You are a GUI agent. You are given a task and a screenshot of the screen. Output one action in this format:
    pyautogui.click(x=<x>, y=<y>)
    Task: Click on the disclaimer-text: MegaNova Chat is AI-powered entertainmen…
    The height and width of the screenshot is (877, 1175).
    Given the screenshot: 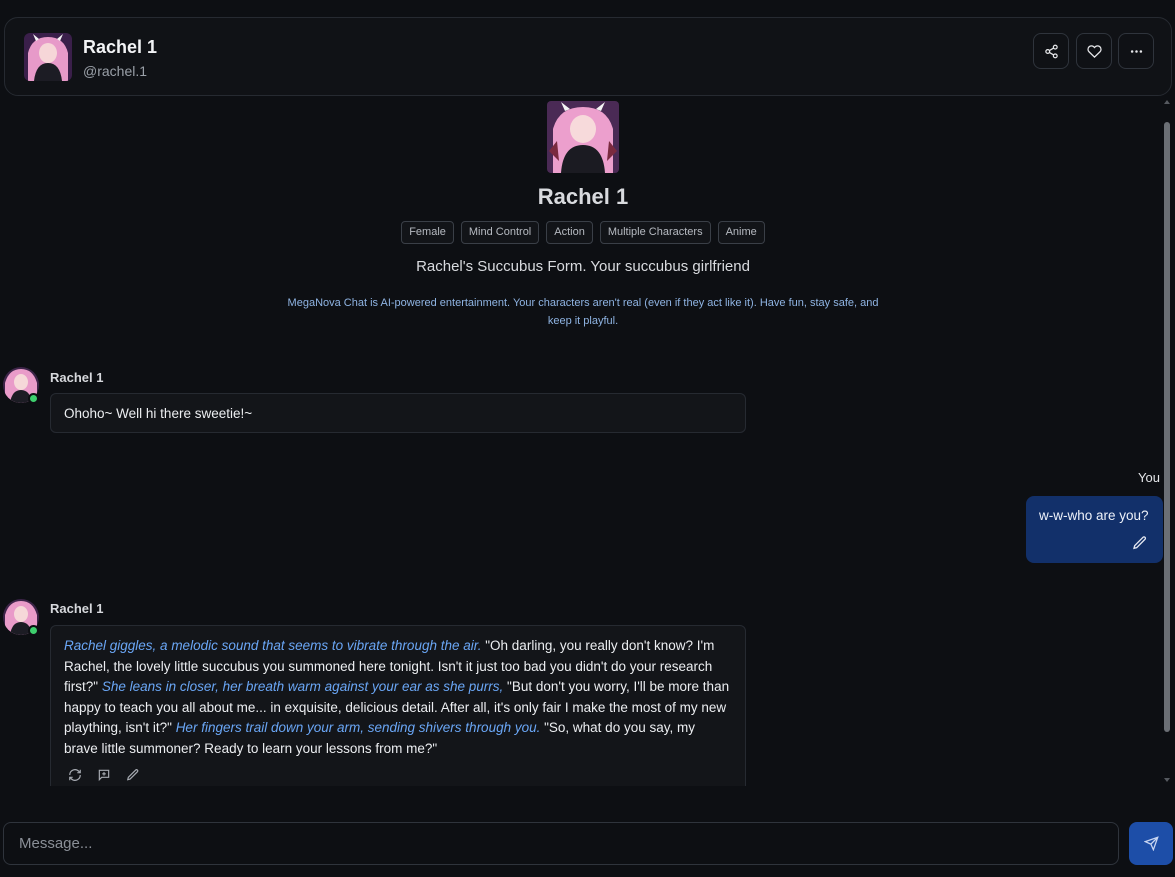 What is the action you would take?
    pyautogui.click(x=583, y=312)
    